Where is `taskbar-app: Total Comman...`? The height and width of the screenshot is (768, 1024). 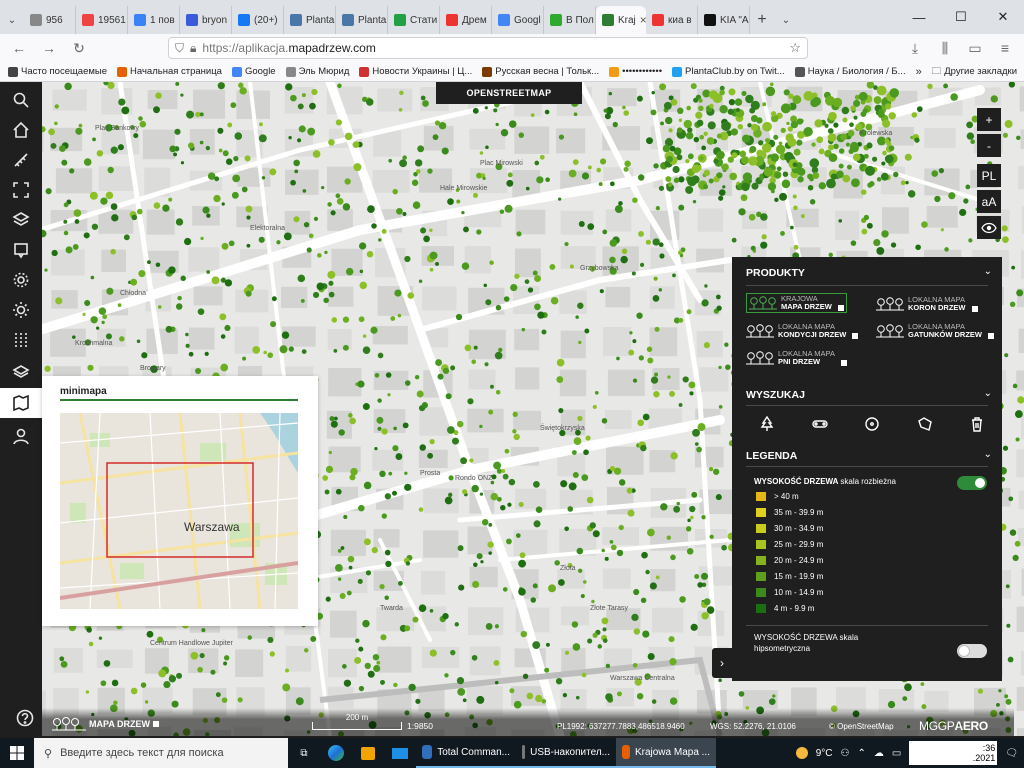
taskbar-app: Total Comman... is located at coordinates (466, 753).